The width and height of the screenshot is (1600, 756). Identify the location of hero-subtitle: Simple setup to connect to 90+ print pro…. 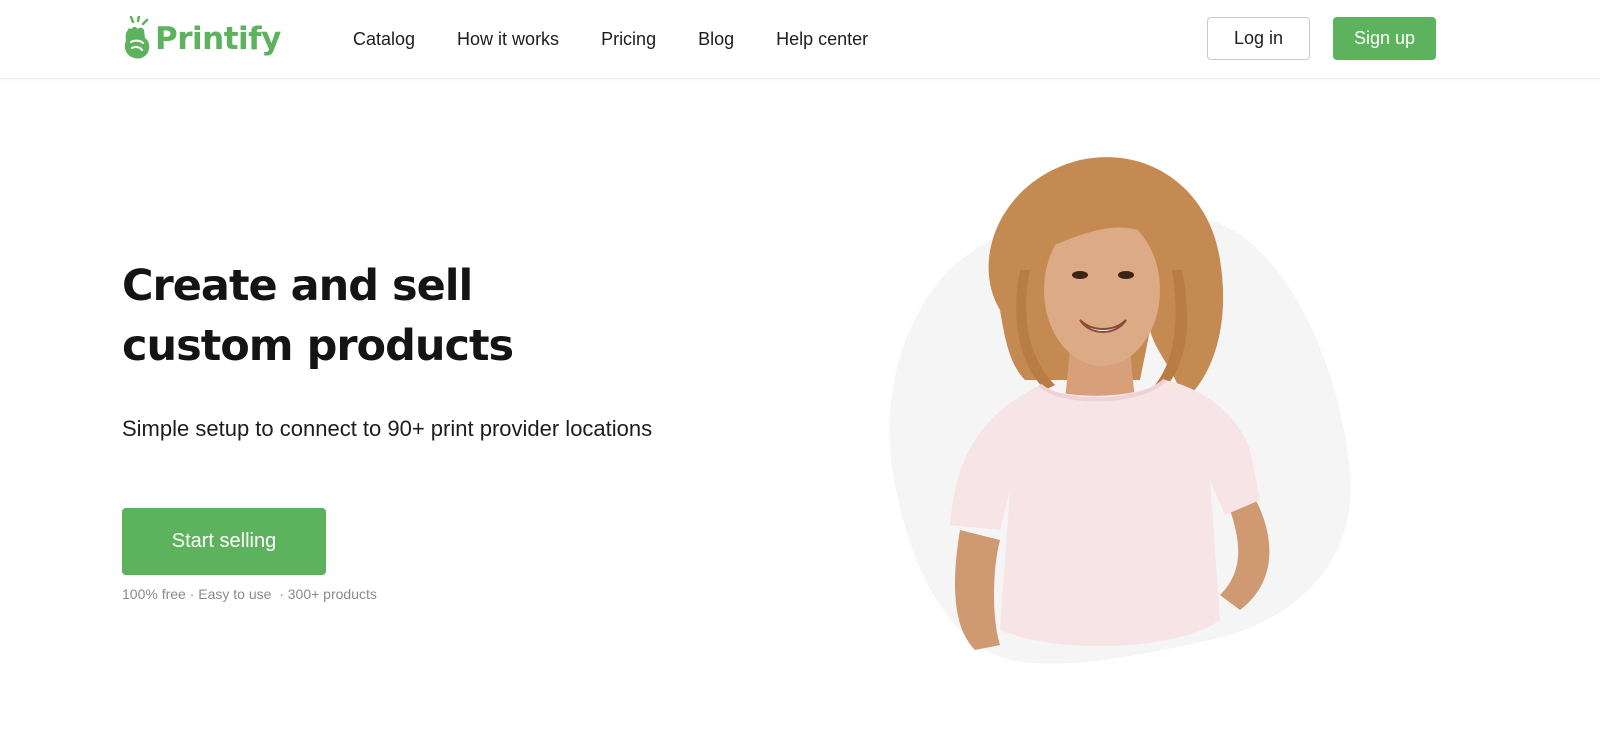
(387, 428).